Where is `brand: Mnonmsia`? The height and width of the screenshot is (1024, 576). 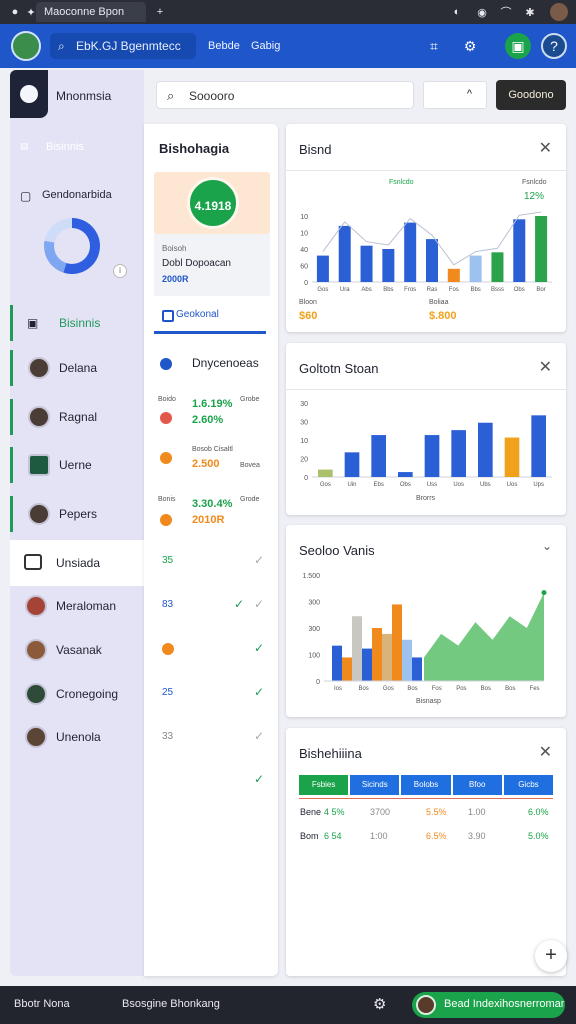
brand: Mnonmsia is located at coordinates (77, 94).